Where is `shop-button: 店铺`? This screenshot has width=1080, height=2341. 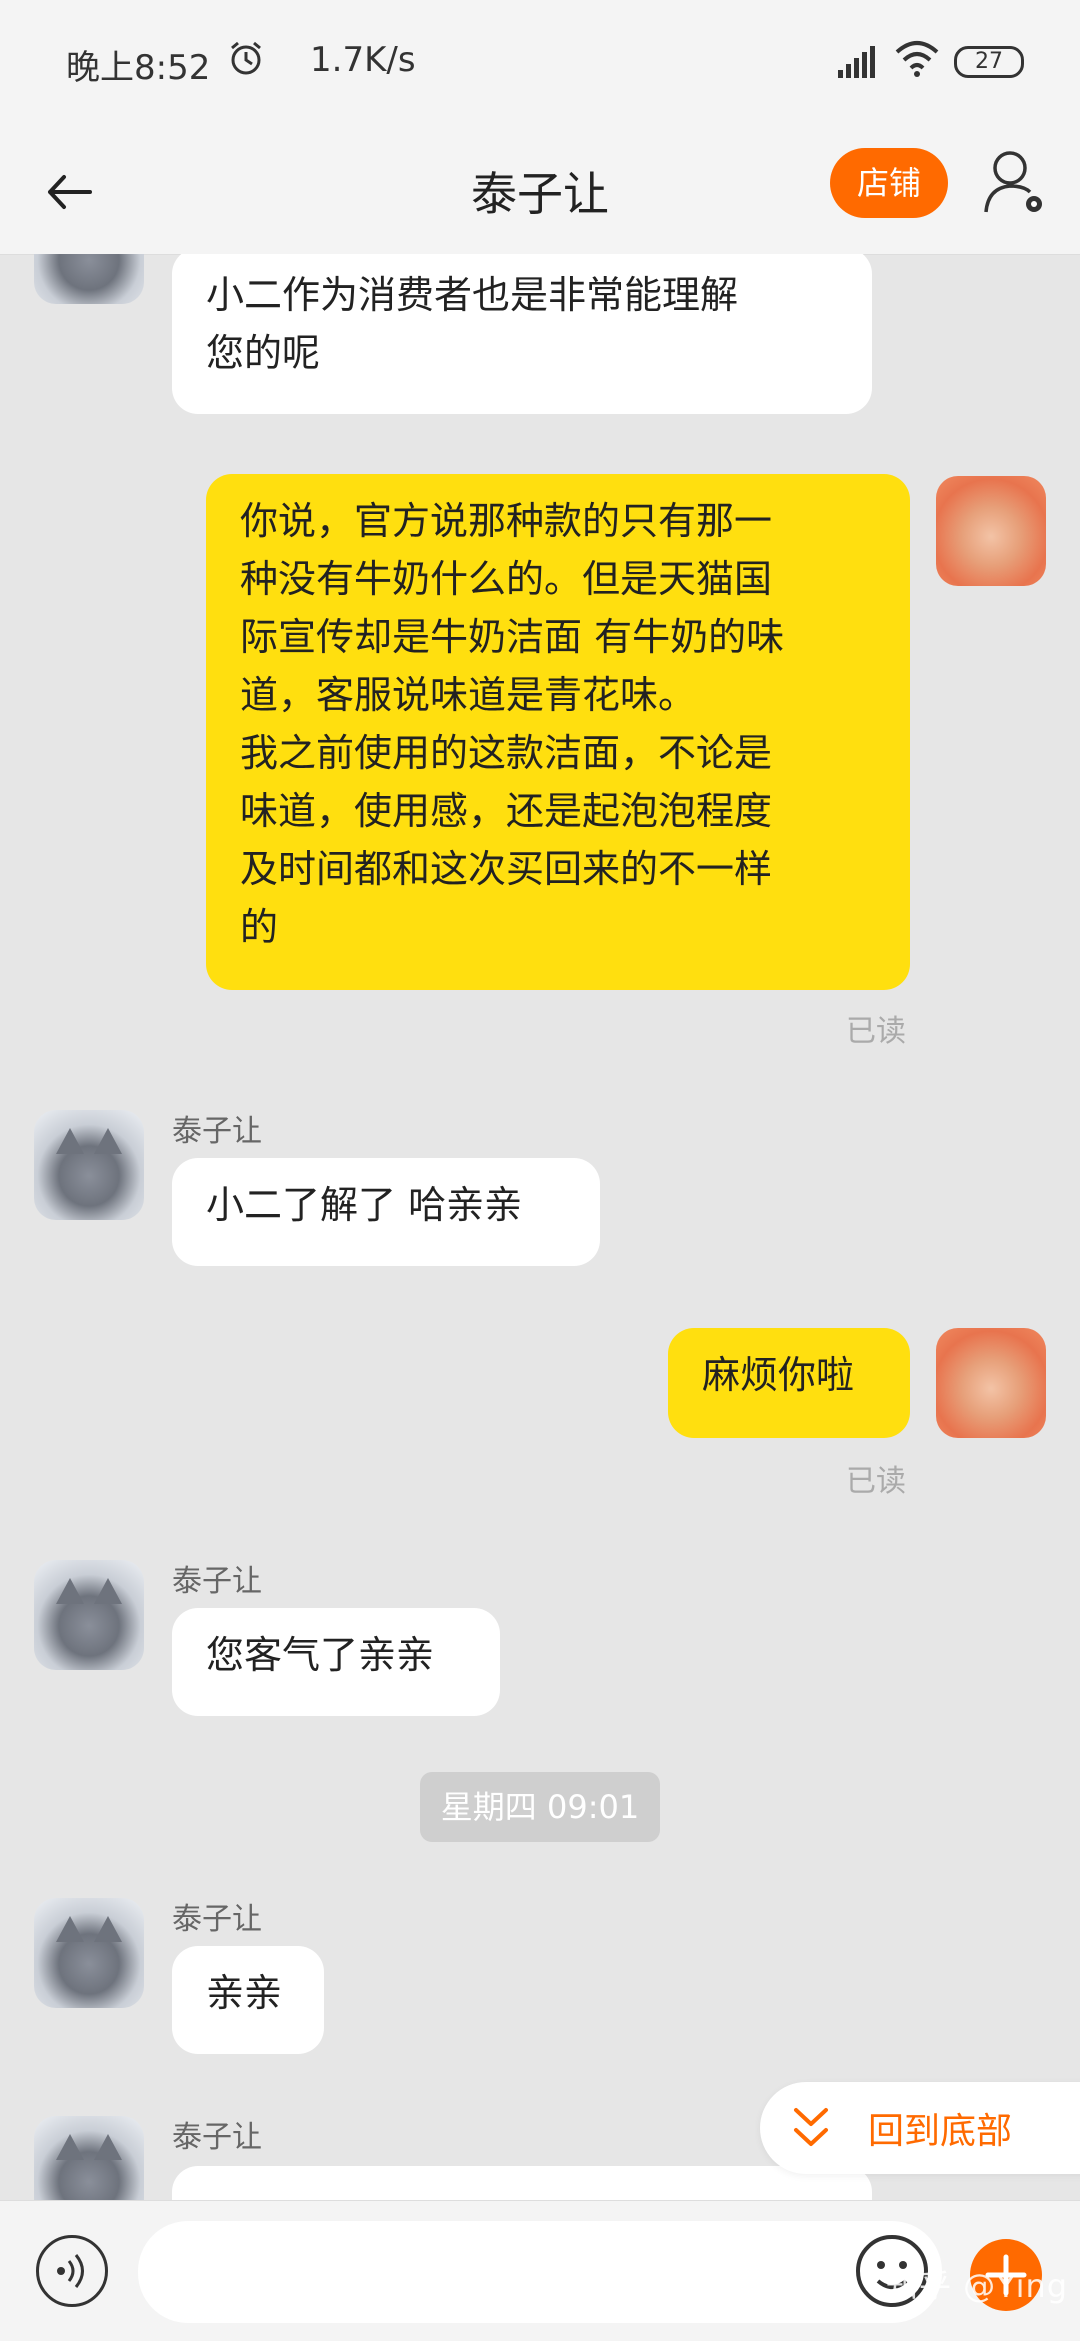 shop-button: 店铺 is located at coordinates (889, 183).